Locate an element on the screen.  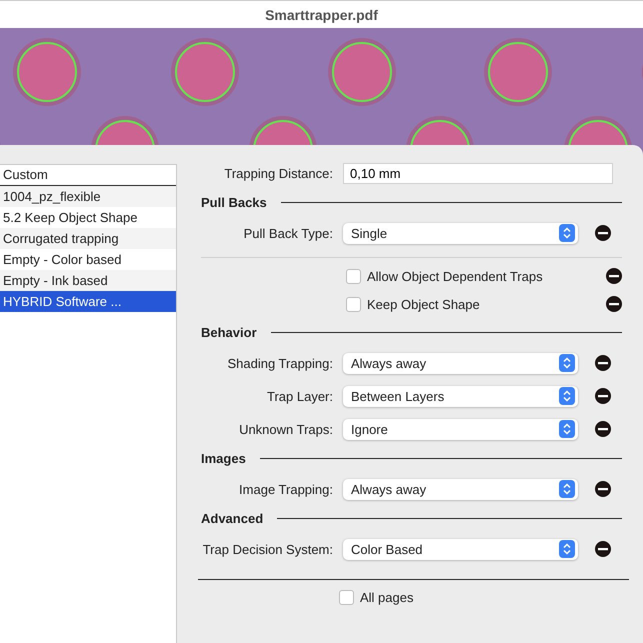
preset-item: Corrugated trapping is located at coordinates (88, 238).